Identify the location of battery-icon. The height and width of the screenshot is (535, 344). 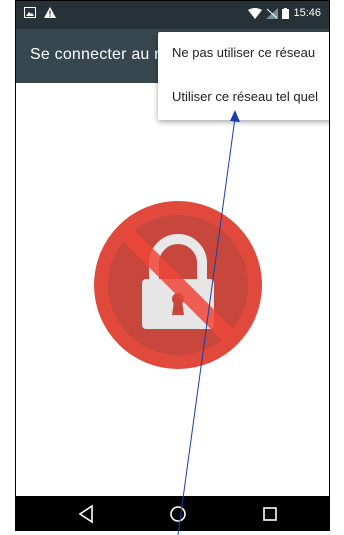
(286, 13).